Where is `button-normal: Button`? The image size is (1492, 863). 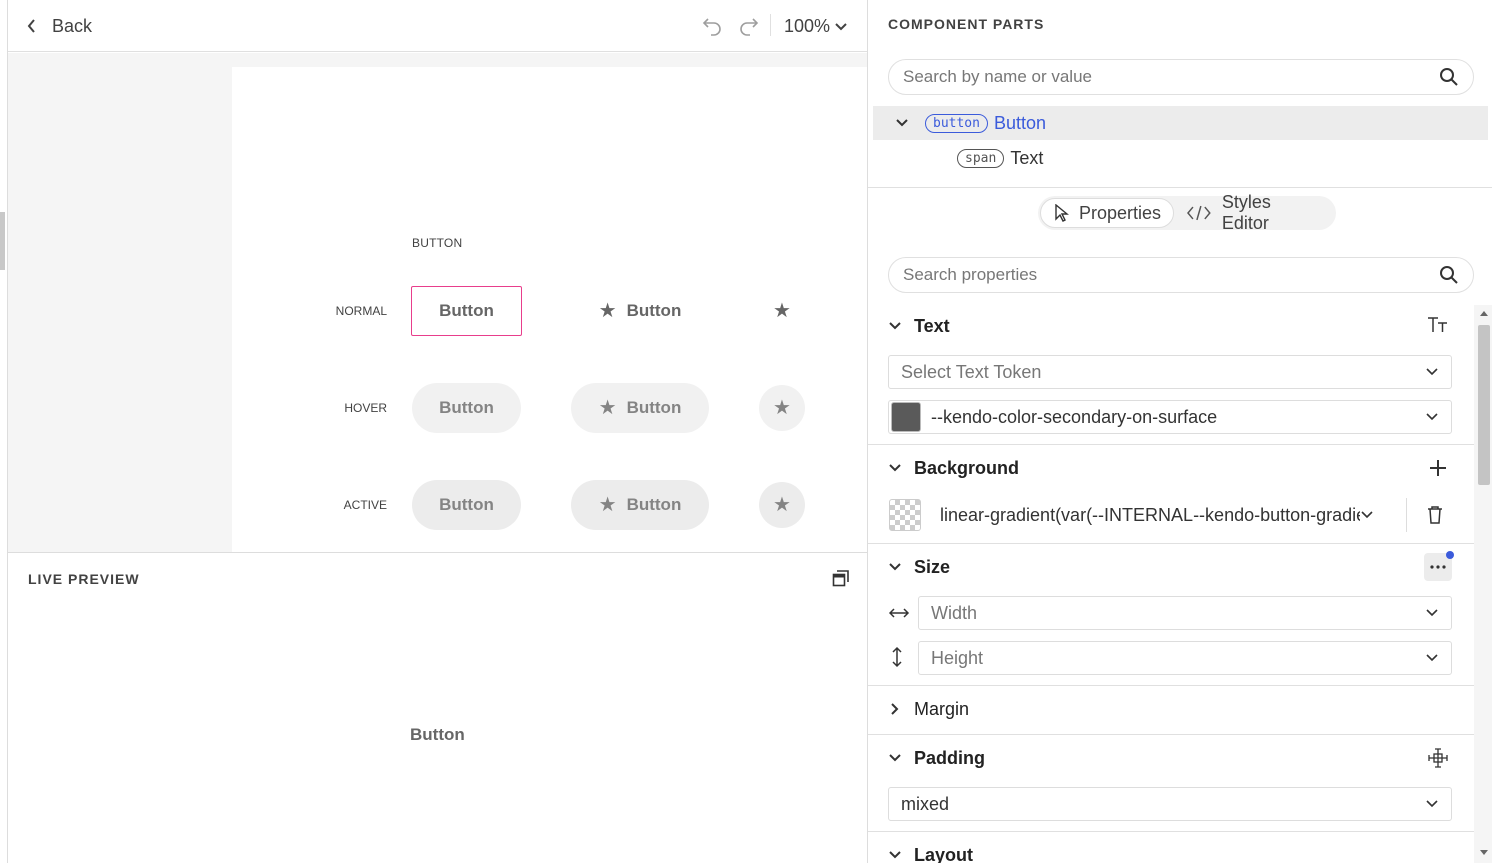 button-normal: Button is located at coordinates (466, 311).